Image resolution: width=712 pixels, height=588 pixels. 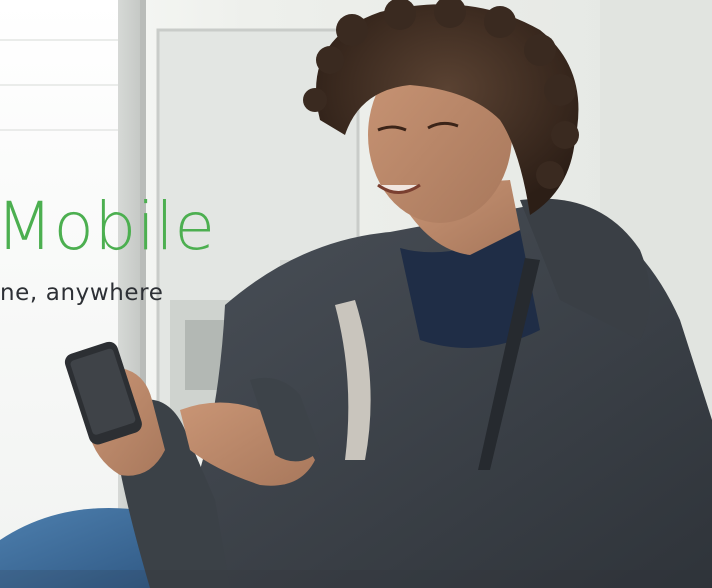 I want to click on headline-text: Mobile, so click(x=108, y=226).